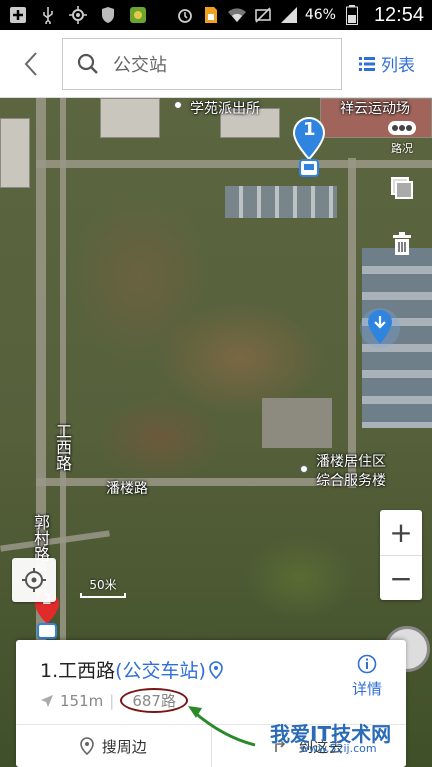 This screenshot has width=432, height=767. Describe the element at coordinates (351, 481) in the screenshot. I see `label-service-building: 综合服务楼` at that location.